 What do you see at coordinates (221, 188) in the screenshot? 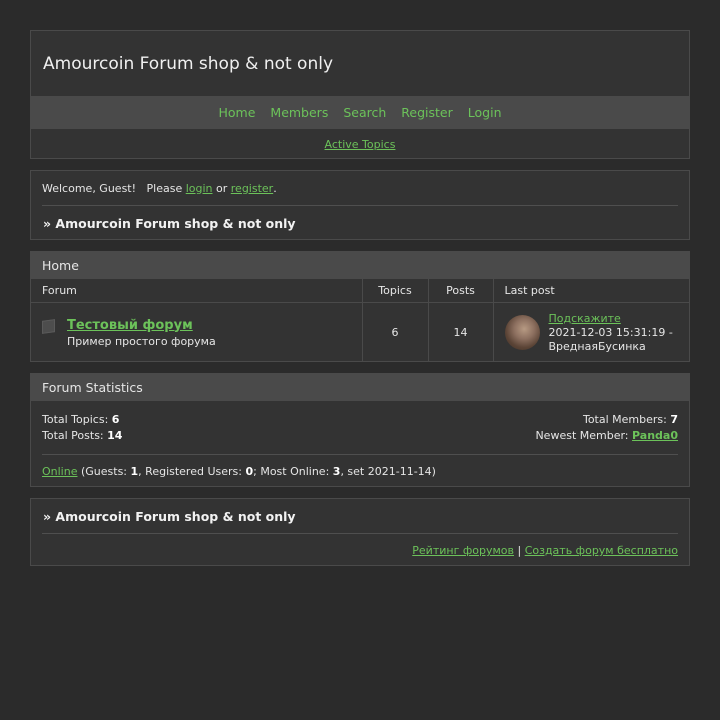
I see `or-text: or` at bounding box center [221, 188].